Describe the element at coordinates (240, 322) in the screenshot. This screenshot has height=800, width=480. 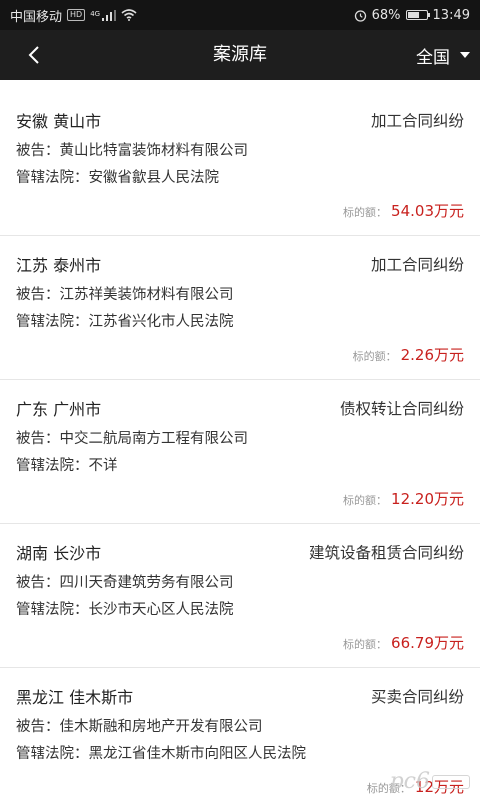
I see `court-row: 管辖法院：江苏省兴化市人民法院` at that location.